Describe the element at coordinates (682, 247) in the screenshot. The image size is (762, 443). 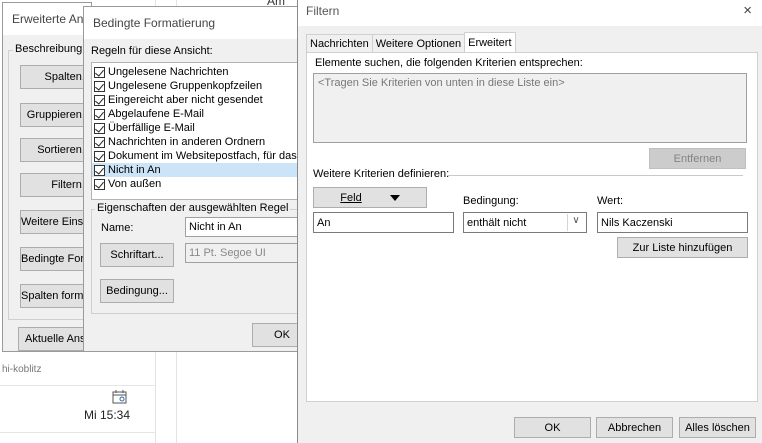
I see `add-to-list-button: Zur Liste hinzufügen` at that location.